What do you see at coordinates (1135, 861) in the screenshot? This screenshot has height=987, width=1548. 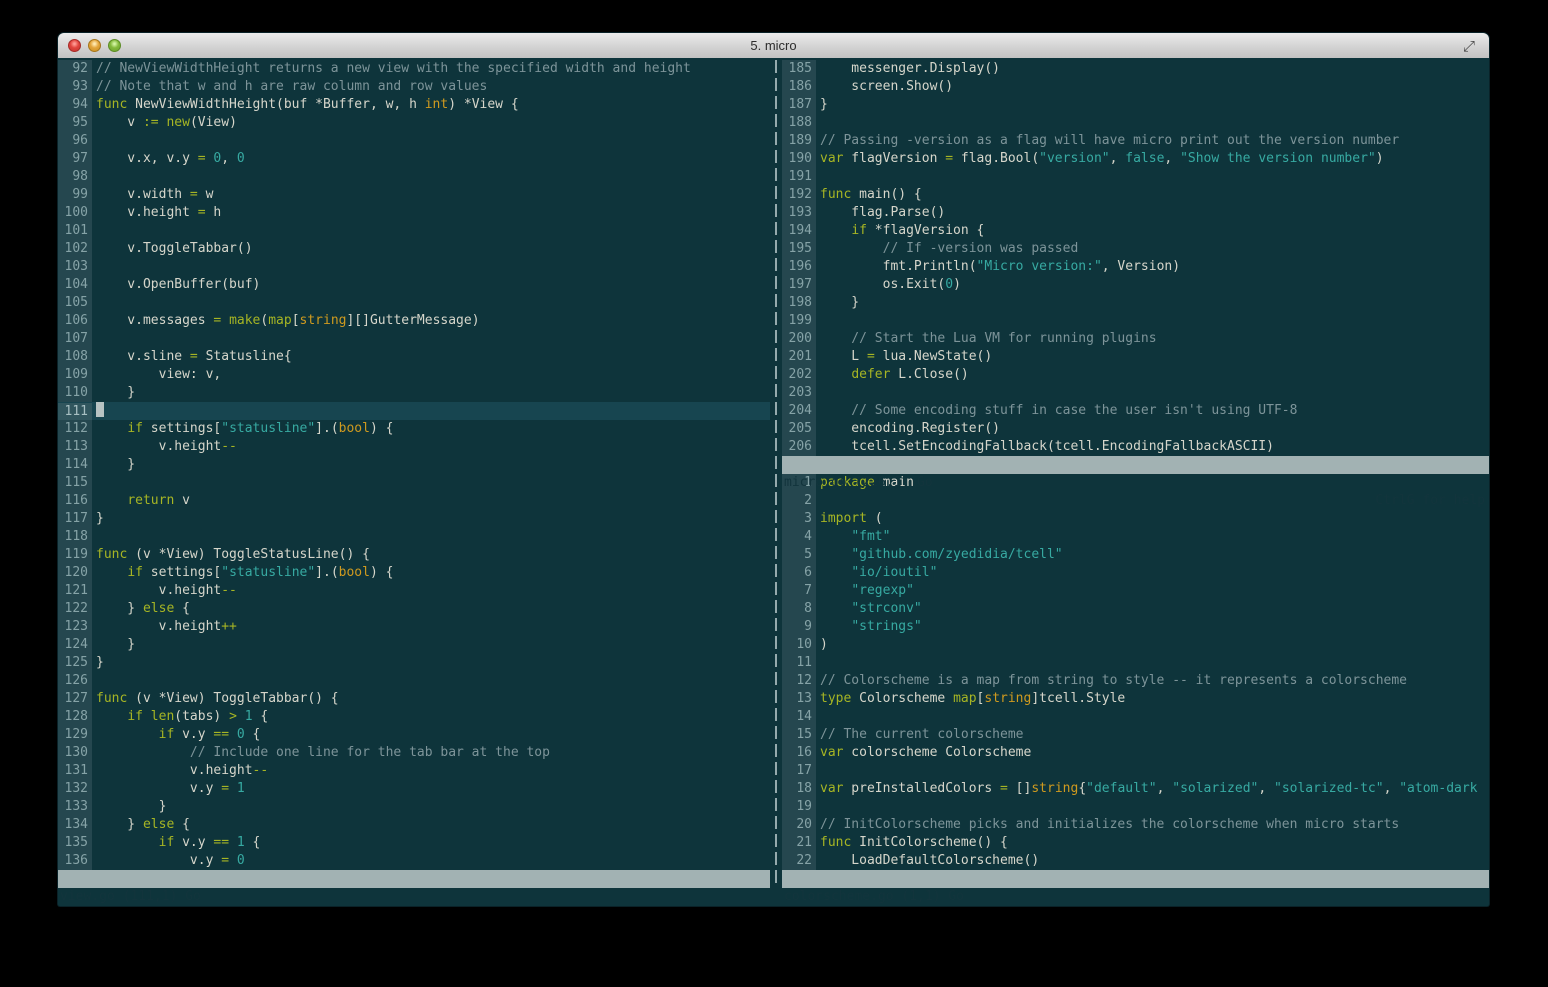 I see `code-line: 22 LoadDefaultColorscheme()` at bounding box center [1135, 861].